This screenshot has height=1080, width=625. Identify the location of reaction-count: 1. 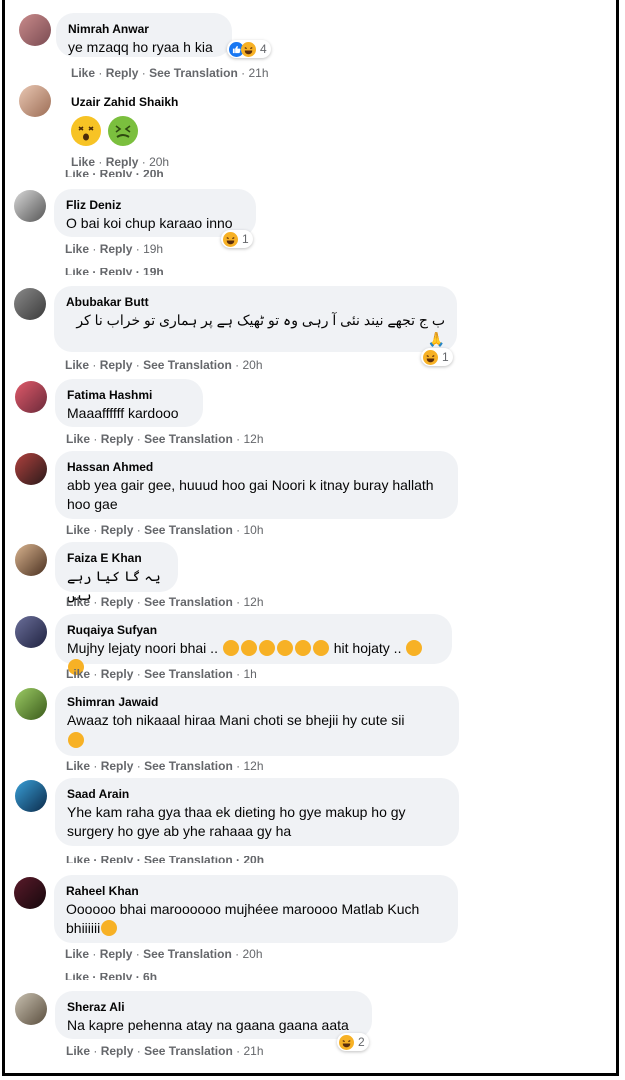
(445, 357).